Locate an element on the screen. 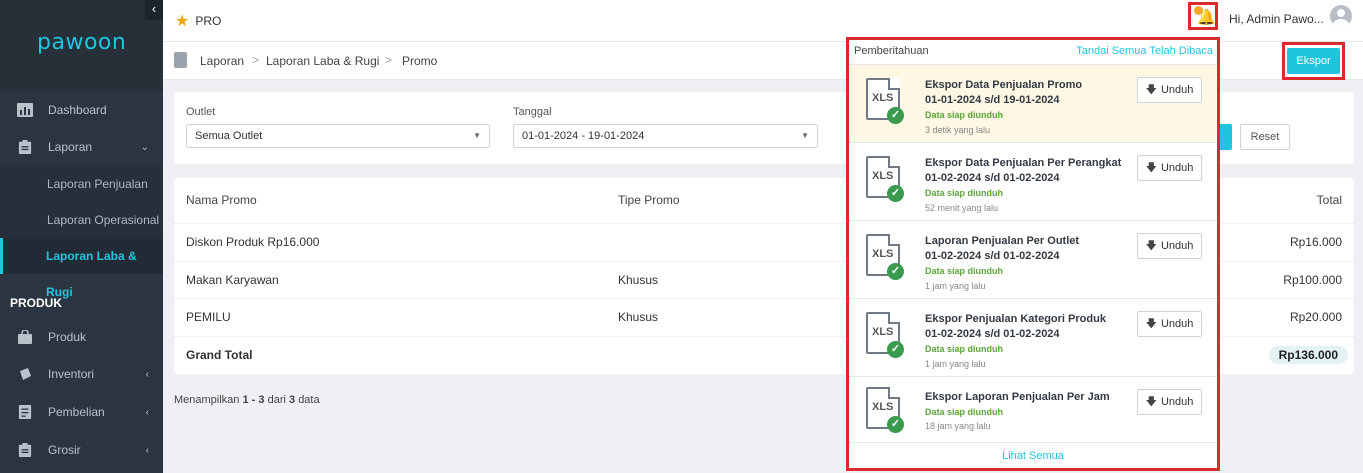  star-icon: ★ is located at coordinates (182, 21).